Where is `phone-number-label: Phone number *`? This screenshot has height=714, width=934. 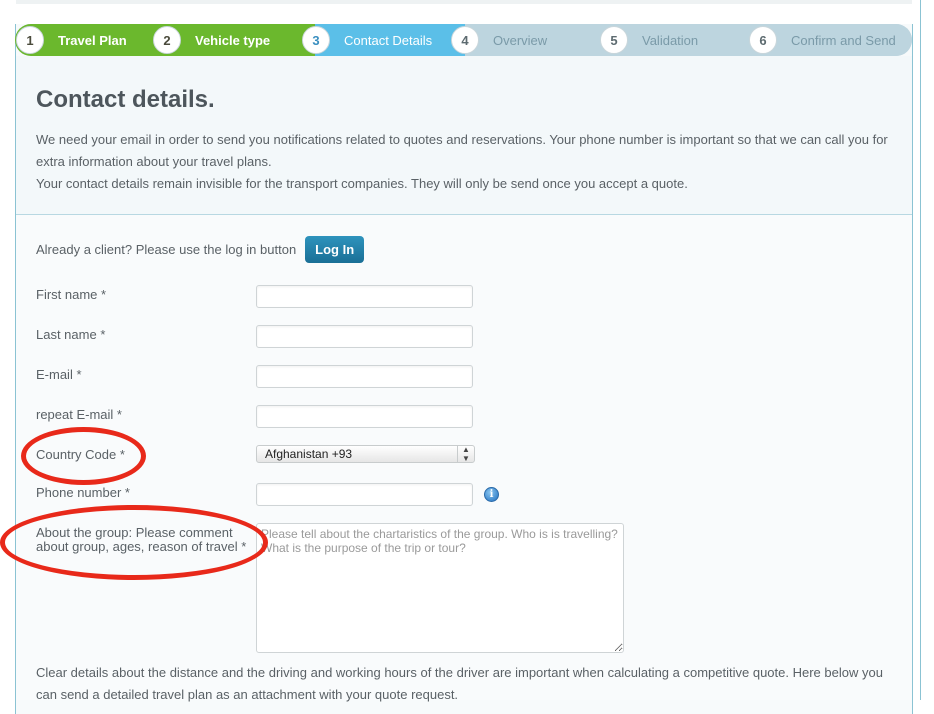
phone-number-label: Phone number * is located at coordinates (83, 492).